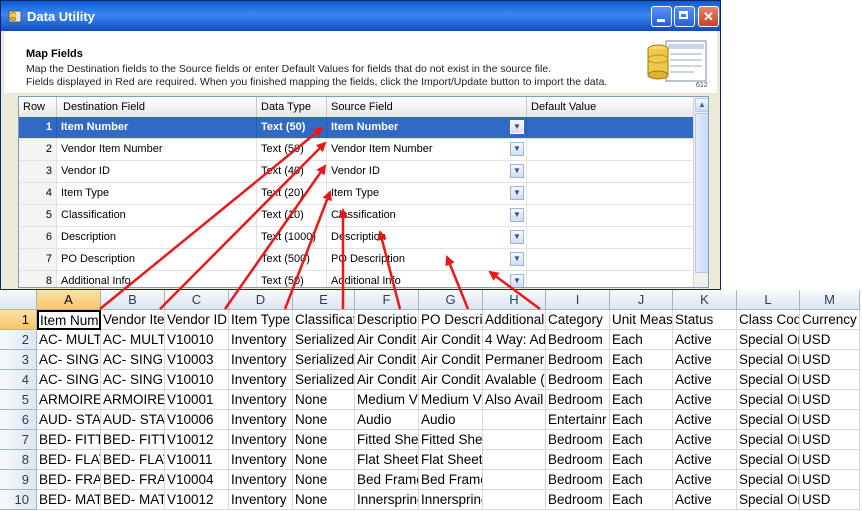  What do you see at coordinates (18, 500) in the screenshot?
I see `row-header: 10` at bounding box center [18, 500].